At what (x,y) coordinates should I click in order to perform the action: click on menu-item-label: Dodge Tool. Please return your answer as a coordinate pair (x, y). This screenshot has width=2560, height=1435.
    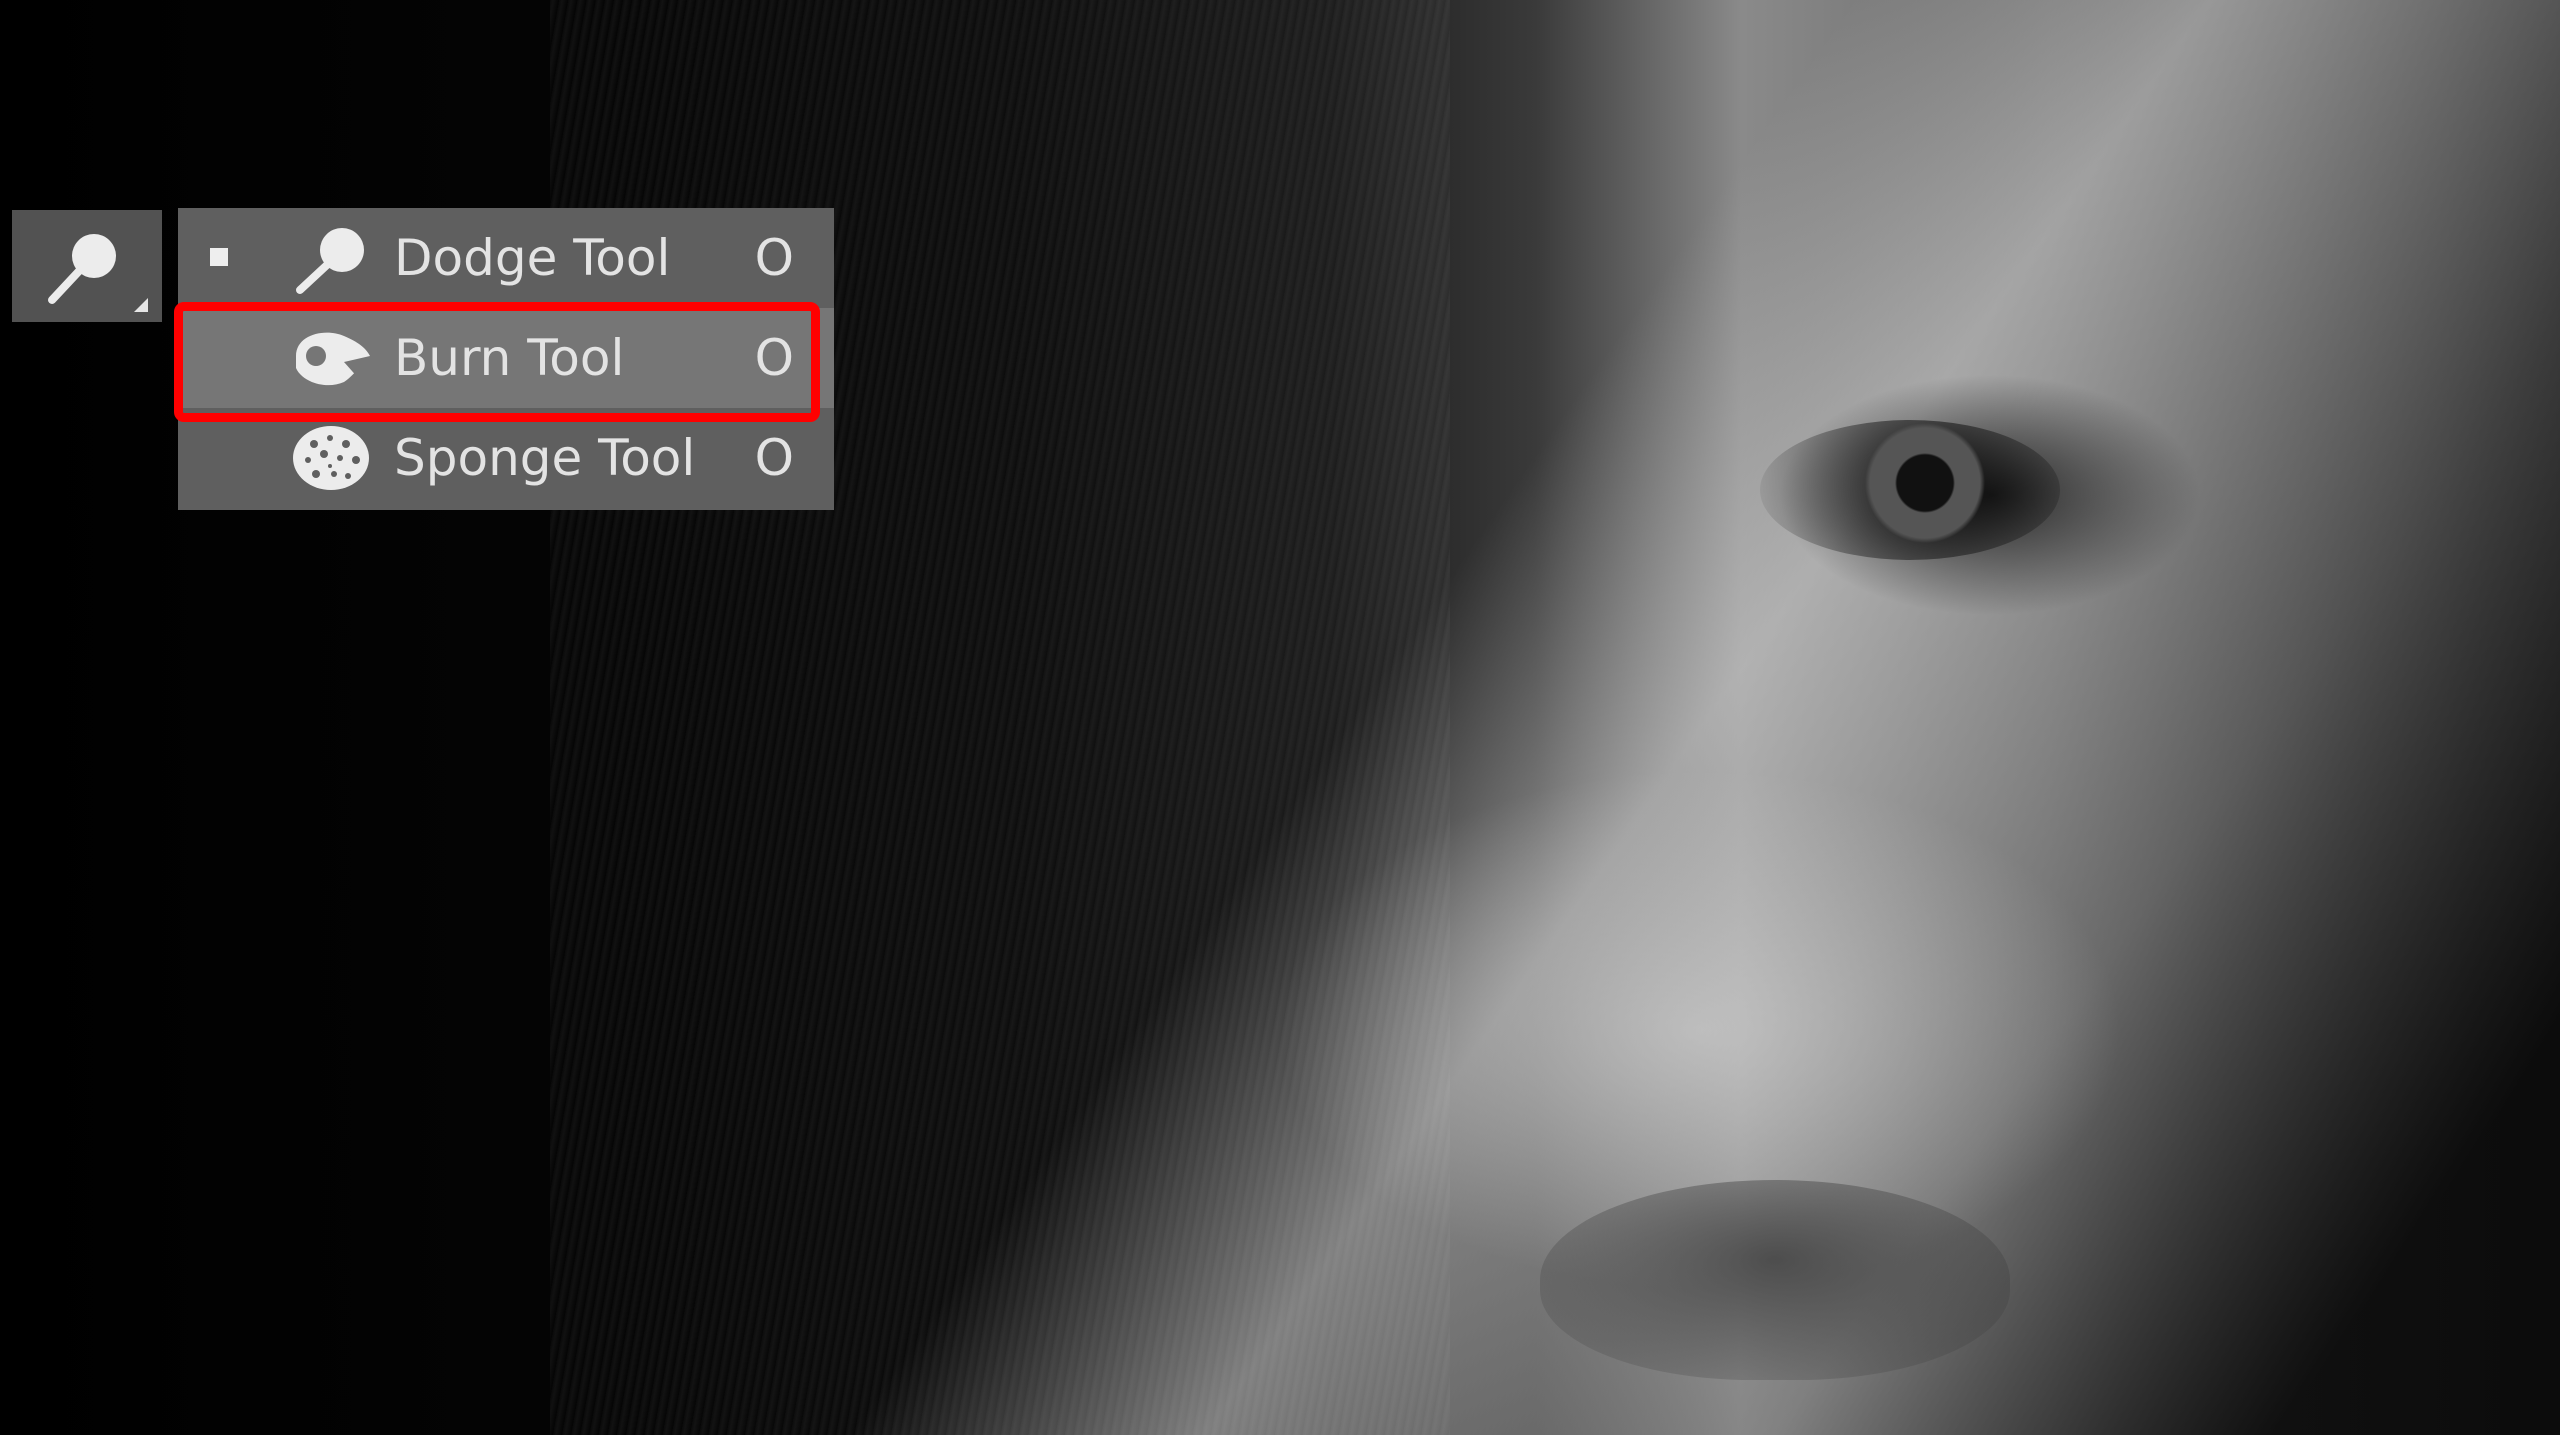
    Looking at the image, I should click on (532, 258).